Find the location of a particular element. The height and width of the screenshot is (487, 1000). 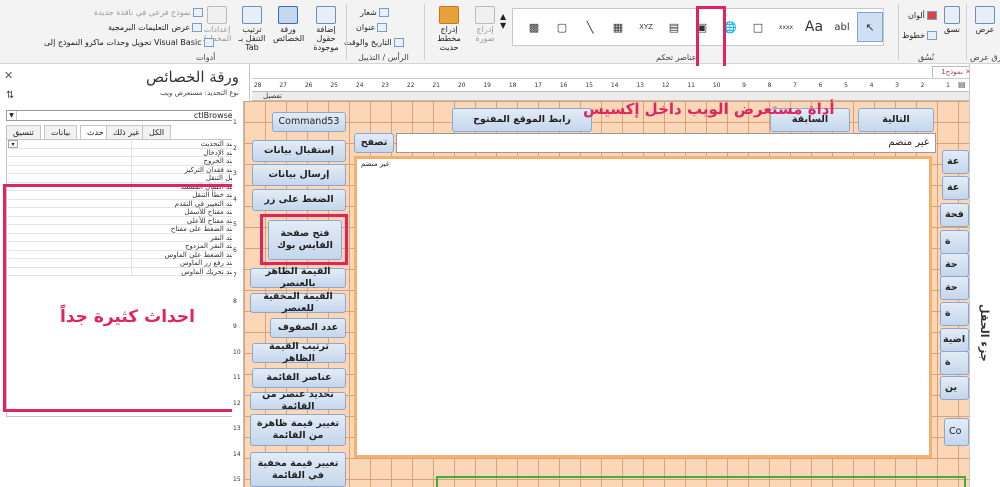

image-icon is located at coordinates (485, 15).